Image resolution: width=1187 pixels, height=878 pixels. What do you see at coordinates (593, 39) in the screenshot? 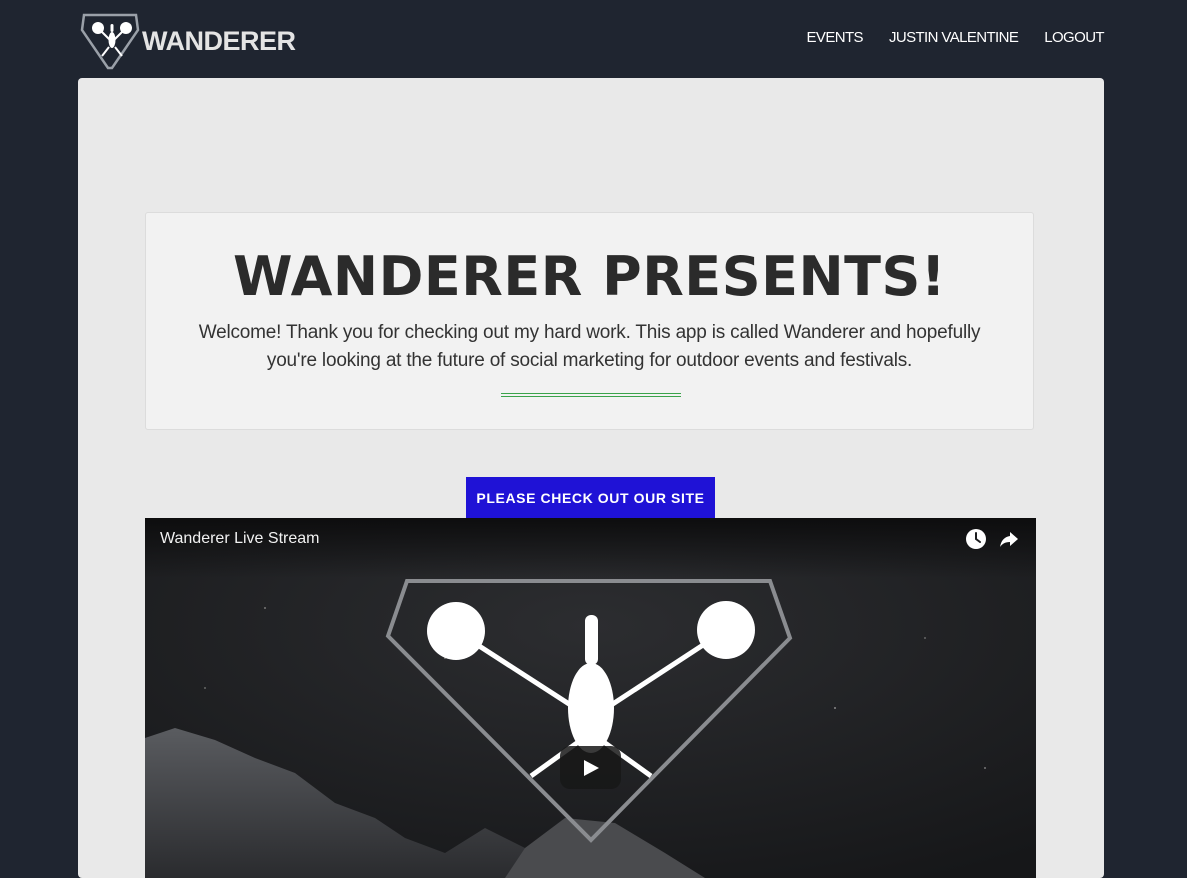
I see `navbar: WANDERER EVENTS JUSTIN VALENTINE LOGOUT` at bounding box center [593, 39].